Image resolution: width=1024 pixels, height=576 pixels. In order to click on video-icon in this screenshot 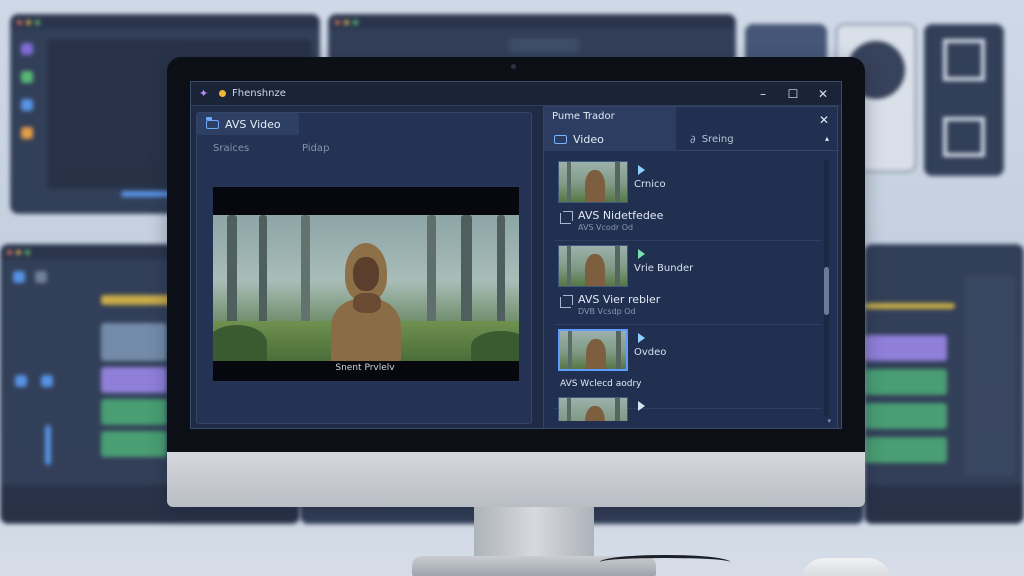, I will do `click(560, 139)`.